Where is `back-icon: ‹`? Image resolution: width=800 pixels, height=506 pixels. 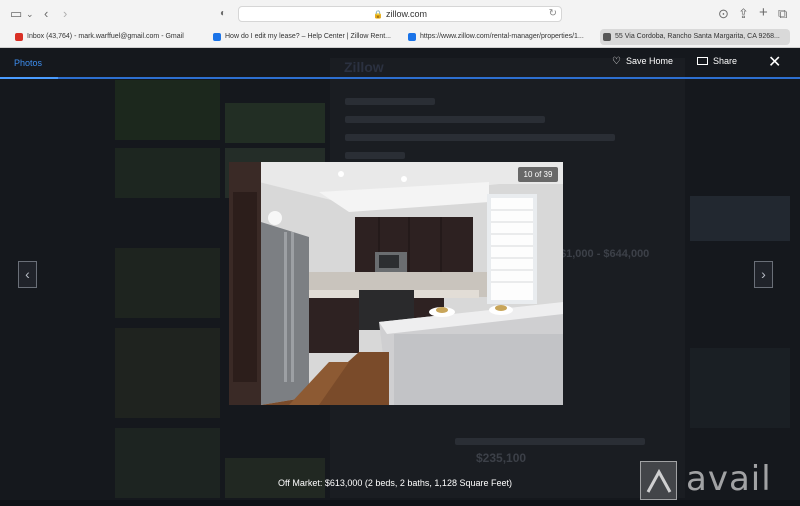
back-icon: ‹ is located at coordinates (46, 14).